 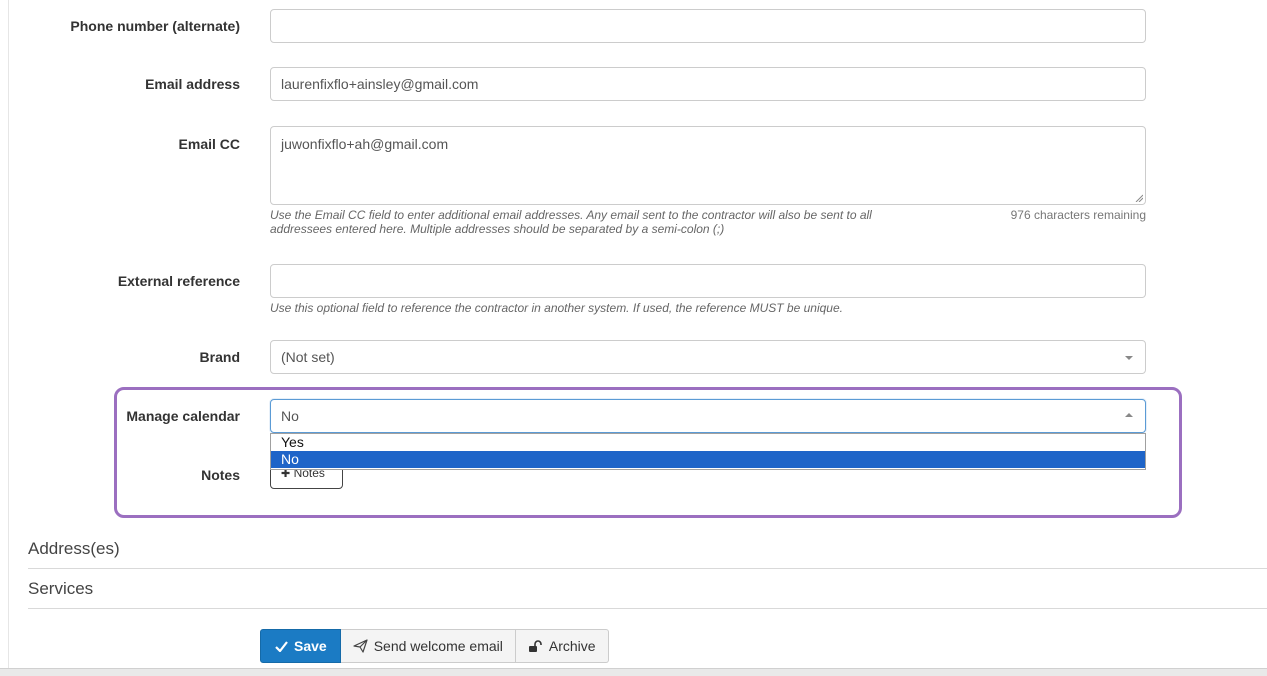 I want to click on dropdown-option-no: No, so click(x=708, y=459).